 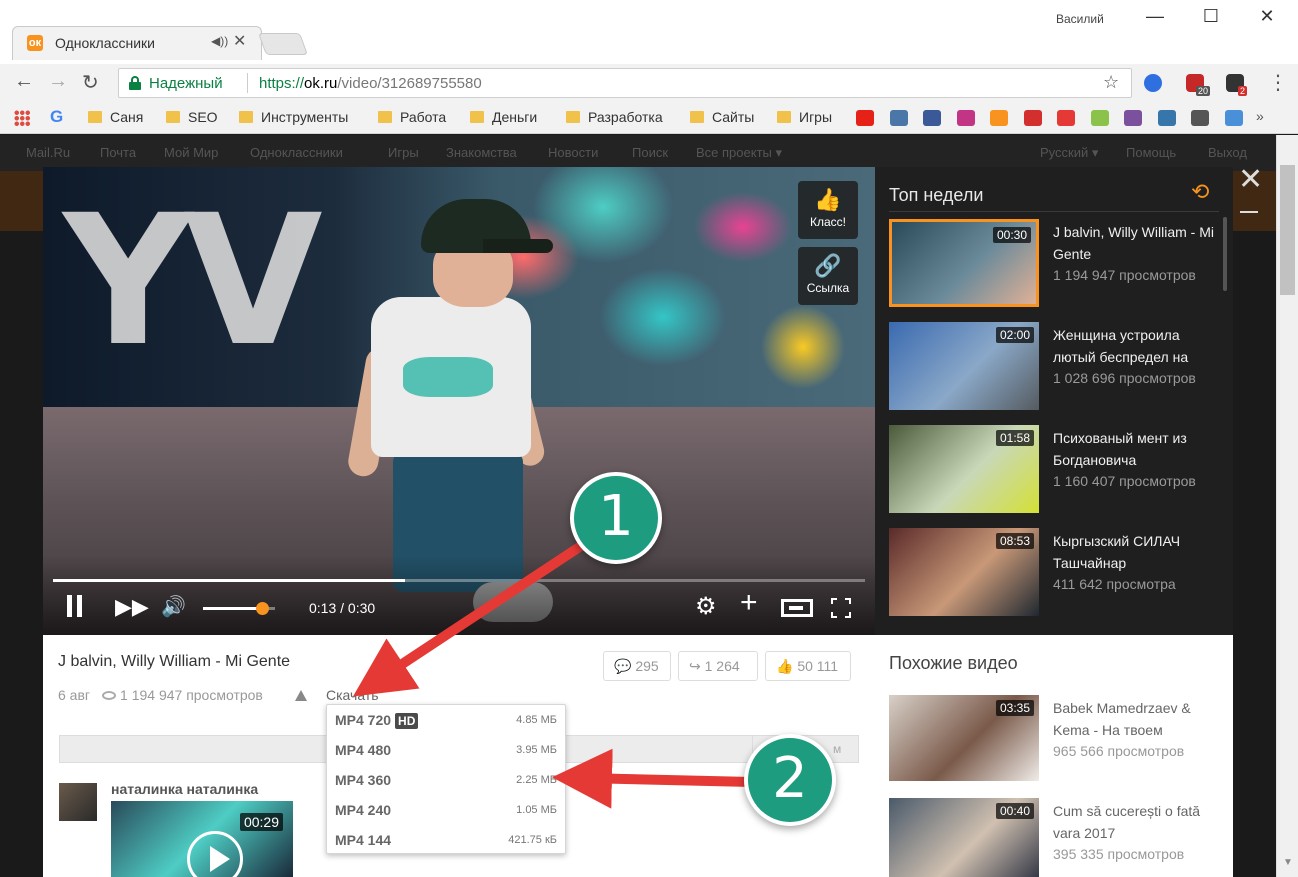 I want to click on video-item-title: J balvin, Willy William - Mi Gente, so click(x=1135, y=243).